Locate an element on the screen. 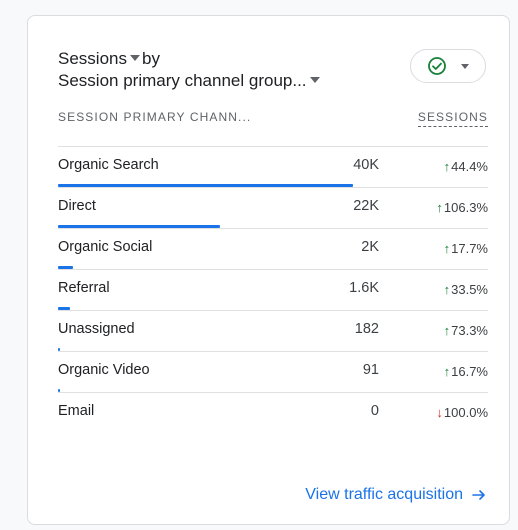  table-row: Organic Search 40K ↑44.4% is located at coordinates (273, 166).